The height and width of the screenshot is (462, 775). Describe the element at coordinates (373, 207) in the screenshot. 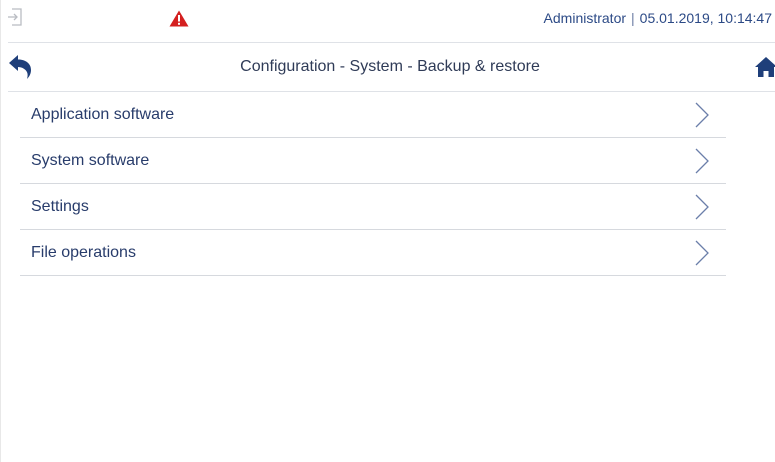

I see `menu-item-settings: Settings` at that location.